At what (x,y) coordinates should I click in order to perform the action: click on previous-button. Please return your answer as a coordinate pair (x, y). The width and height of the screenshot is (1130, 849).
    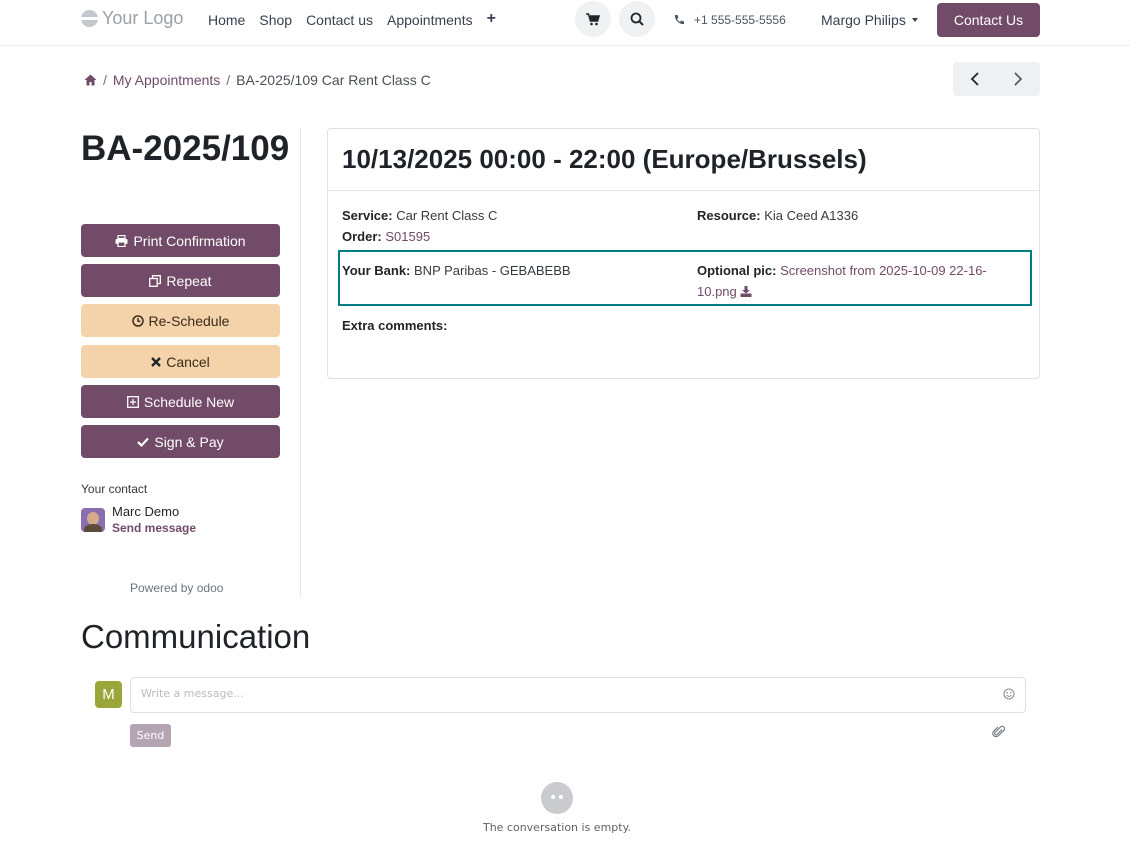
    Looking at the image, I should click on (975, 79).